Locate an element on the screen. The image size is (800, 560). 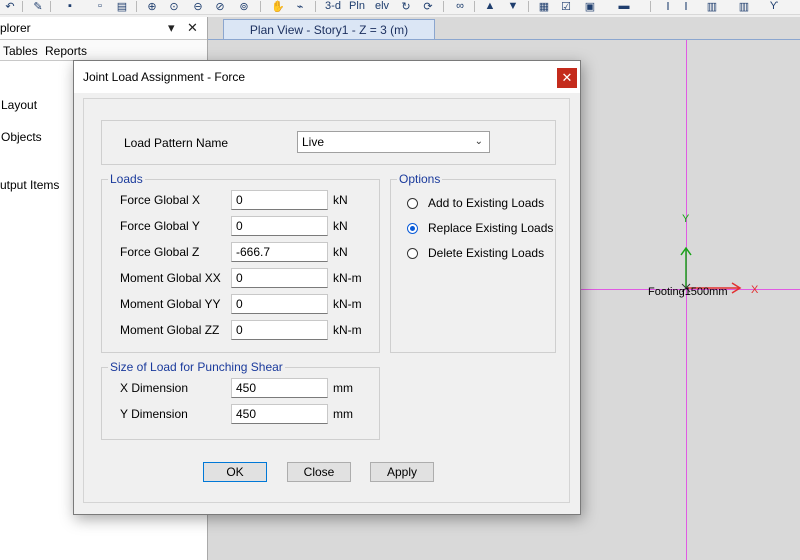
move-up-icon: ▲ is located at coordinates (490, 6).